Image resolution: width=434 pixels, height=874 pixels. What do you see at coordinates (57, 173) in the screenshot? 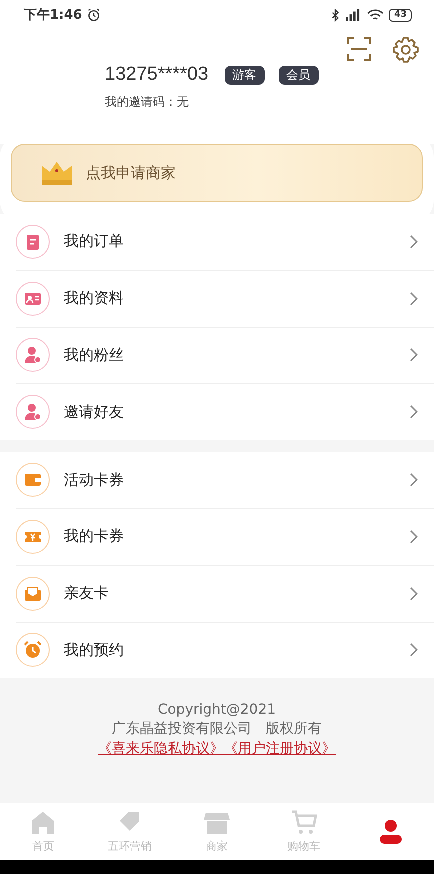
I see `crown-icon` at bounding box center [57, 173].